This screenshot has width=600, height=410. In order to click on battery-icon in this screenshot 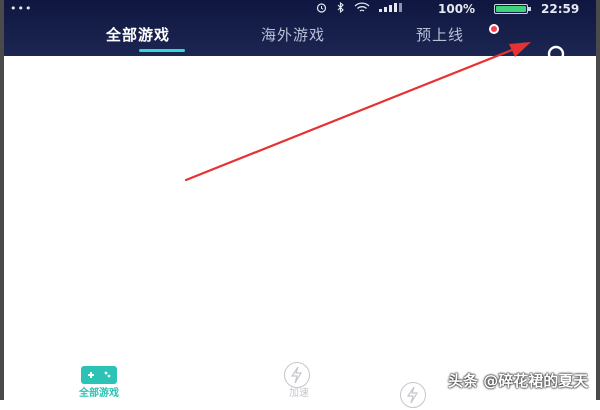, I will do `click(512, 9)`.